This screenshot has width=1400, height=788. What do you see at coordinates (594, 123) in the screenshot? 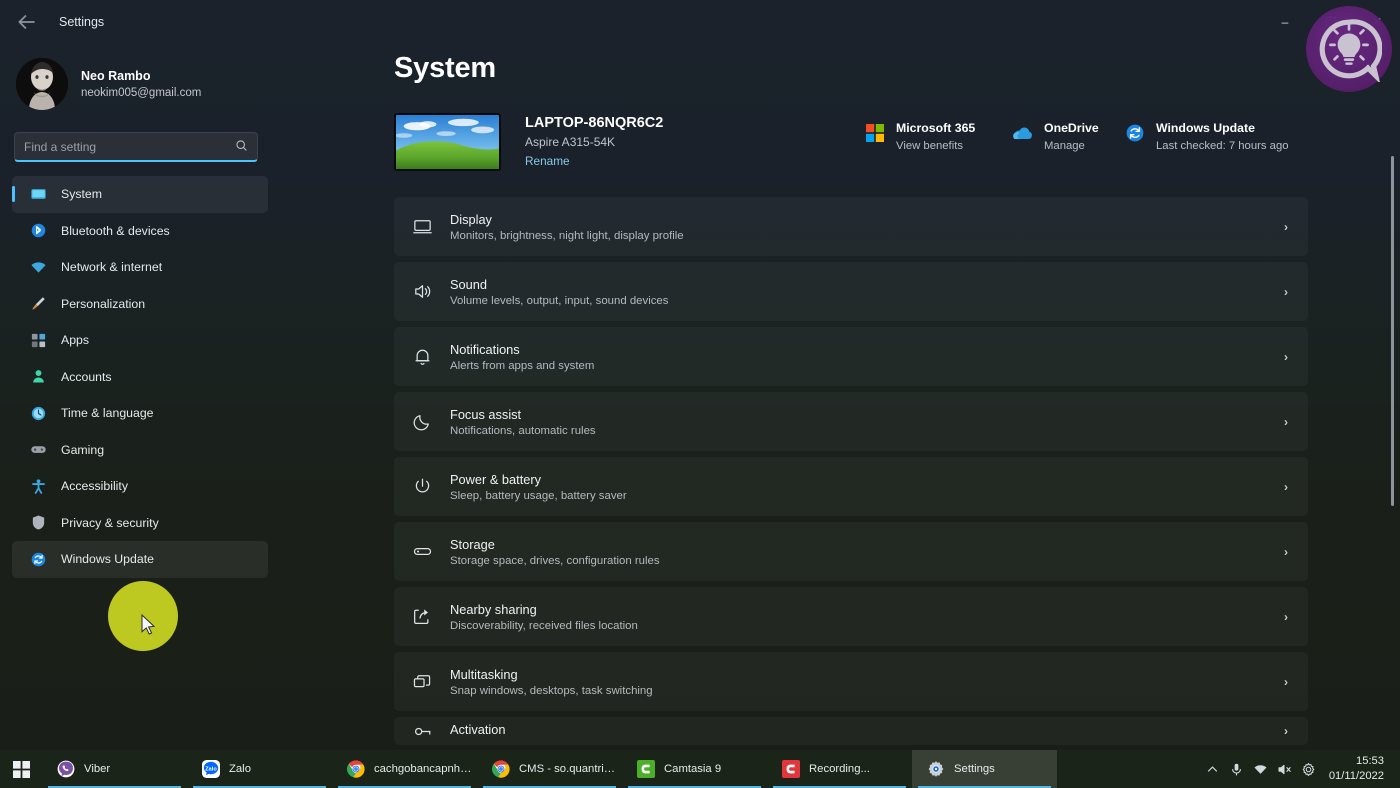
I see `device-name: LAPTOP-86NQR6C2` at bounding box center [594, 123].